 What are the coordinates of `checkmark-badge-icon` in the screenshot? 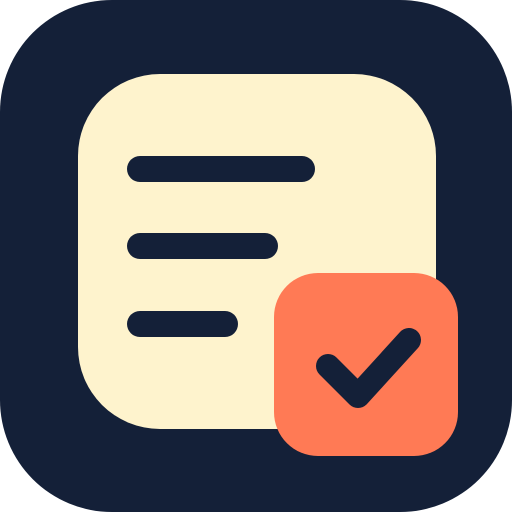 It's located at (366, 364).